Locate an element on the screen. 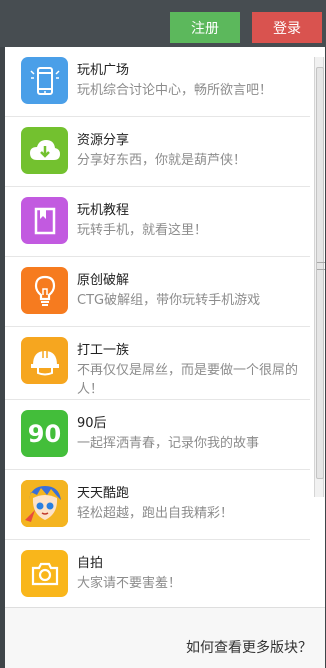 The image size is (326, 668). cloud-download-icon is located at coordinates (44, 150).